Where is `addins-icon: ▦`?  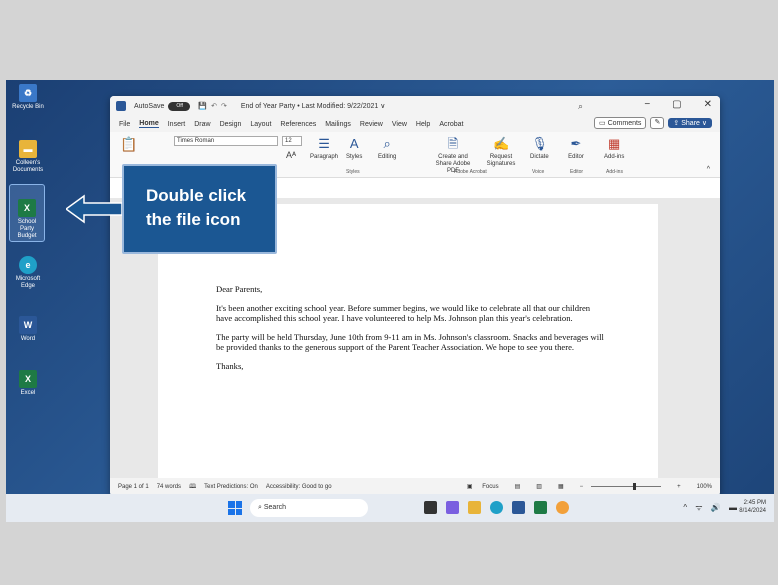
addins-icon: ▦ is located at coordinates (614, 143).